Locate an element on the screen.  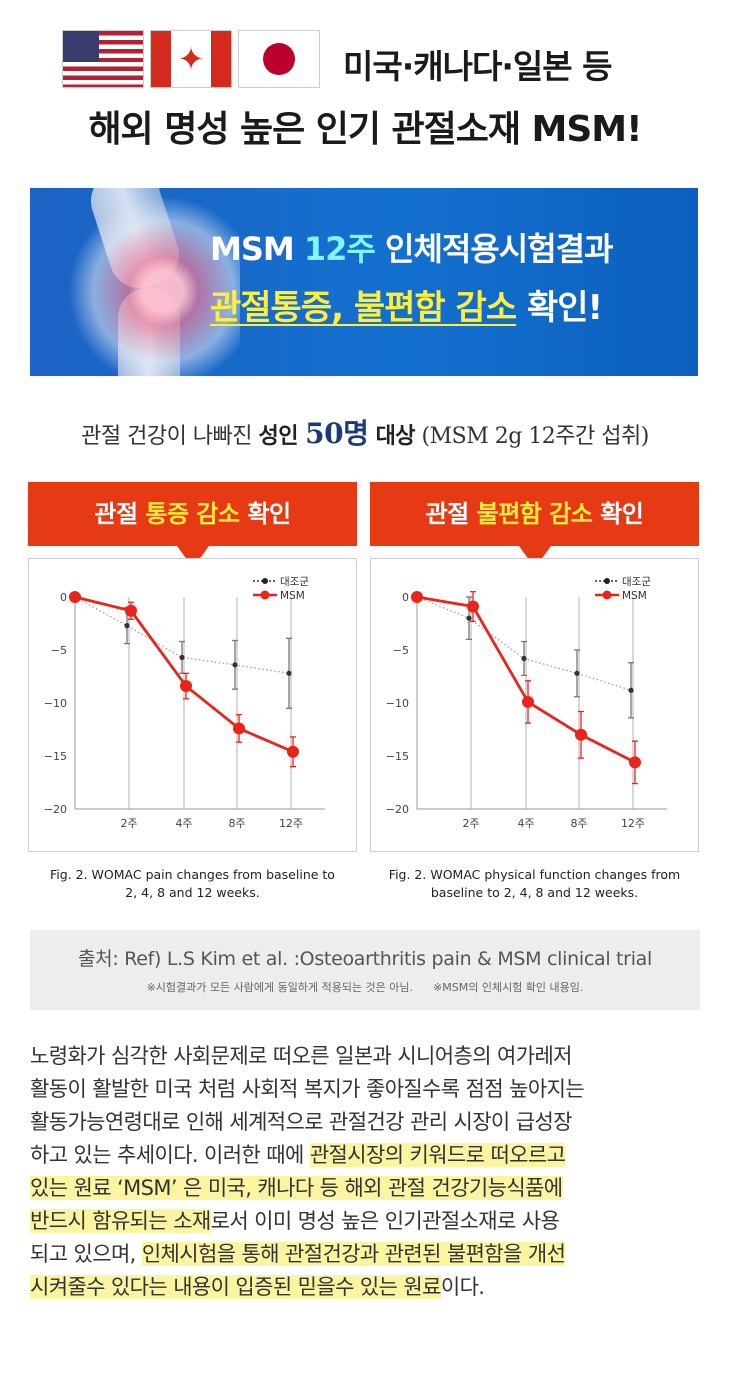
para-line: 하고 있는 추세이다. 이러한 때에 관절시장의 키워드로 떠오르고 is located at coordinates (298, 1155).